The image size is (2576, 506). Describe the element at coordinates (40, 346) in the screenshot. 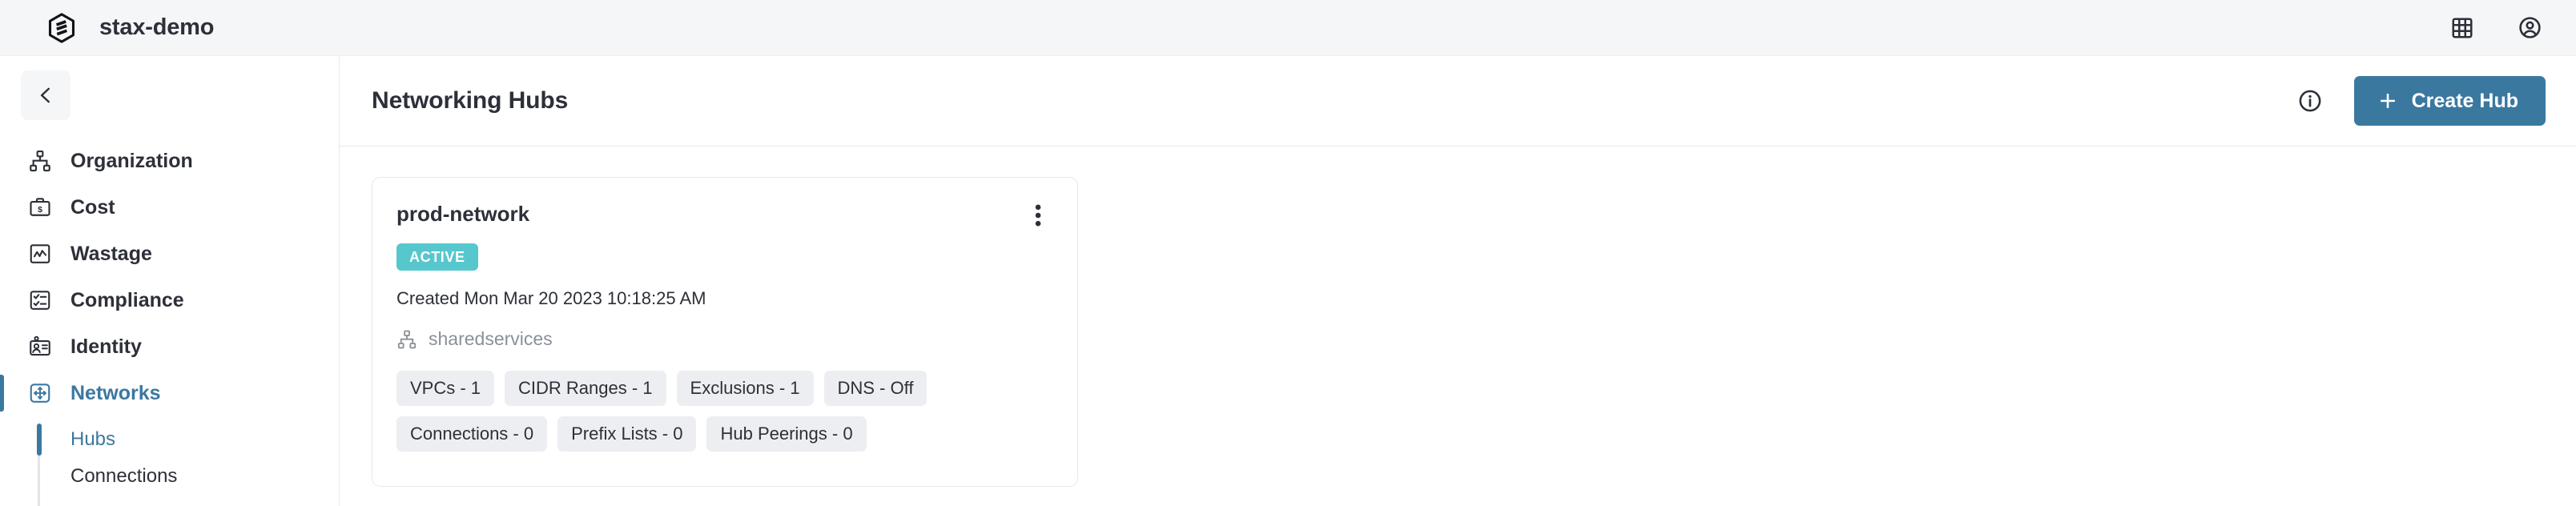

I see `id-card-icon` at that location.